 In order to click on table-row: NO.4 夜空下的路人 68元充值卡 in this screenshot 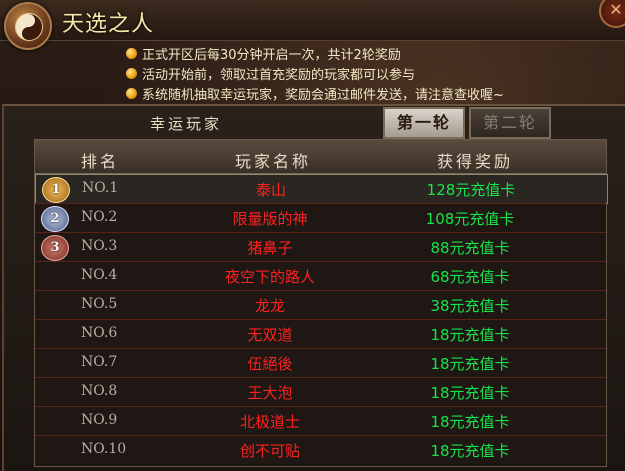, I will do `click(320, 275)`.